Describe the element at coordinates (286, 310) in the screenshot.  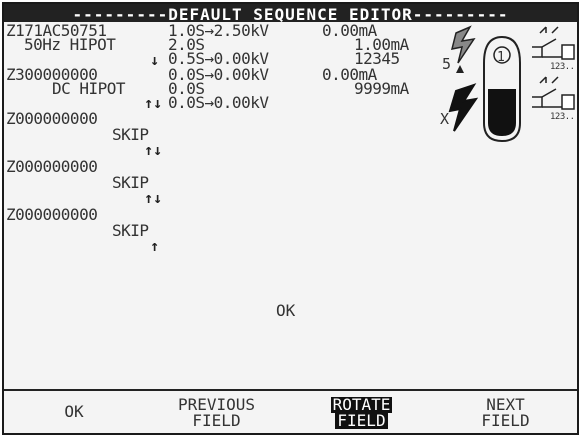
I see `status-message: OK` at that location.